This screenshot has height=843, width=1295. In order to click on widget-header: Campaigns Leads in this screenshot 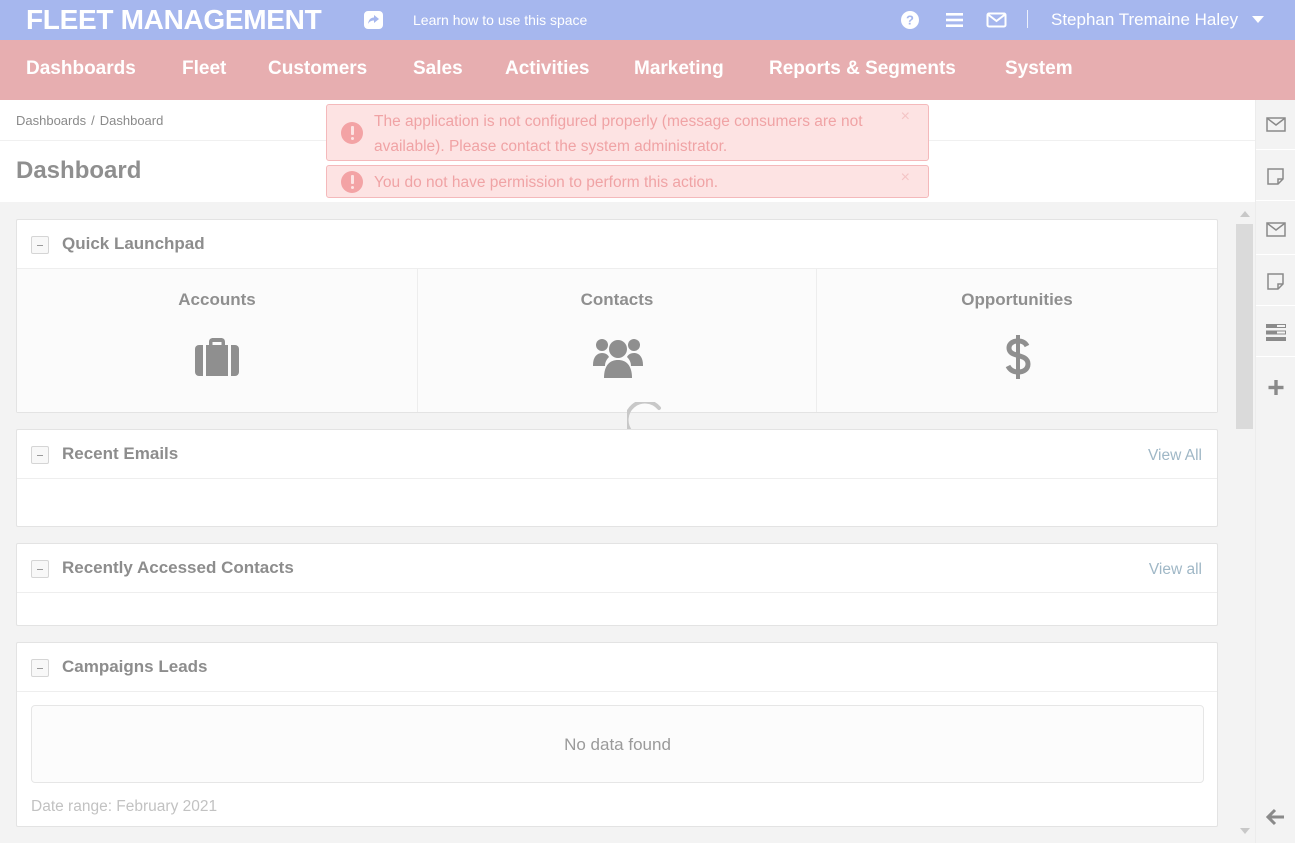, I will do `click(617, 667)`.